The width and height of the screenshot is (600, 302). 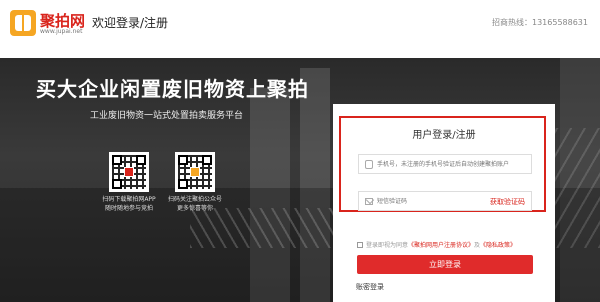 I want to click on agree-checkbox, so click(x=360, y=244).